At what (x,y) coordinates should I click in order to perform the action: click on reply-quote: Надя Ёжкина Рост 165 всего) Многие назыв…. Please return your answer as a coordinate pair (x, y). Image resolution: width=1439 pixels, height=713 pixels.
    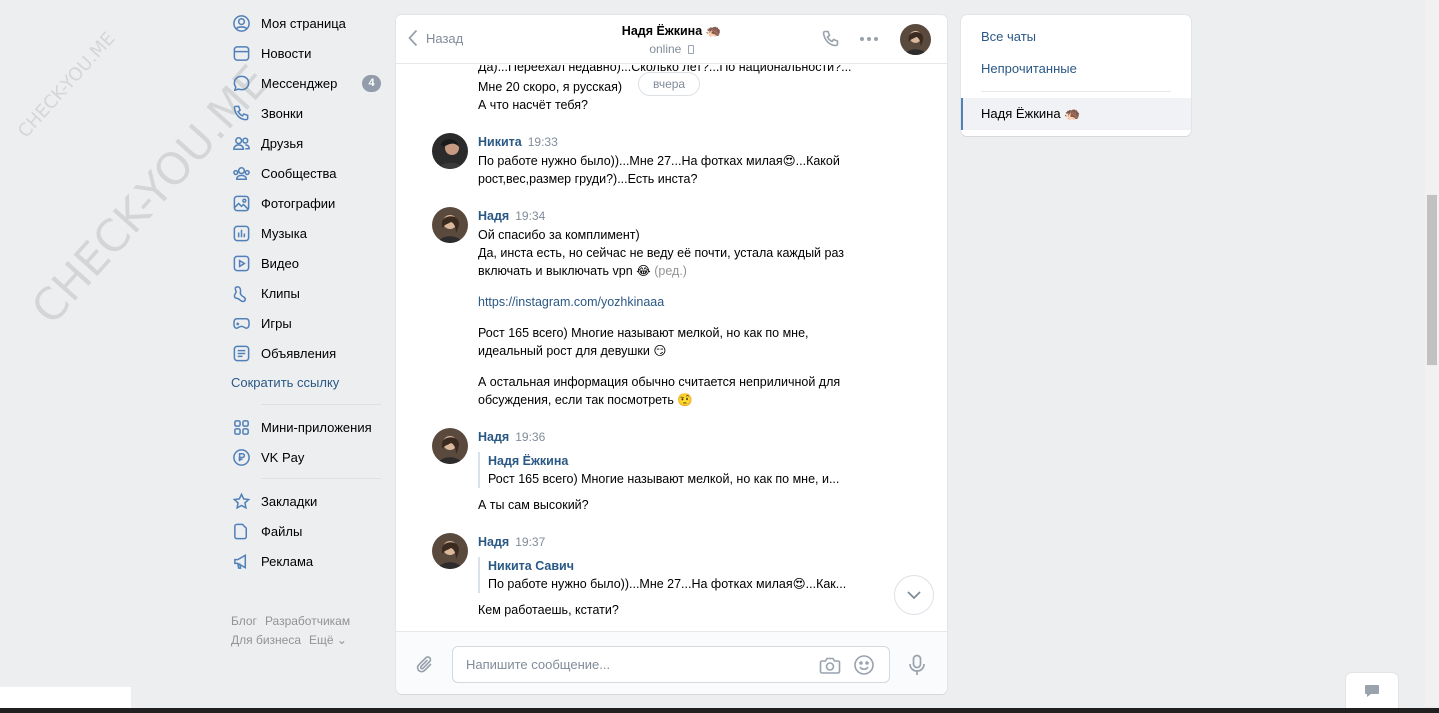
    Looking at the image, I should click on (658, 470).